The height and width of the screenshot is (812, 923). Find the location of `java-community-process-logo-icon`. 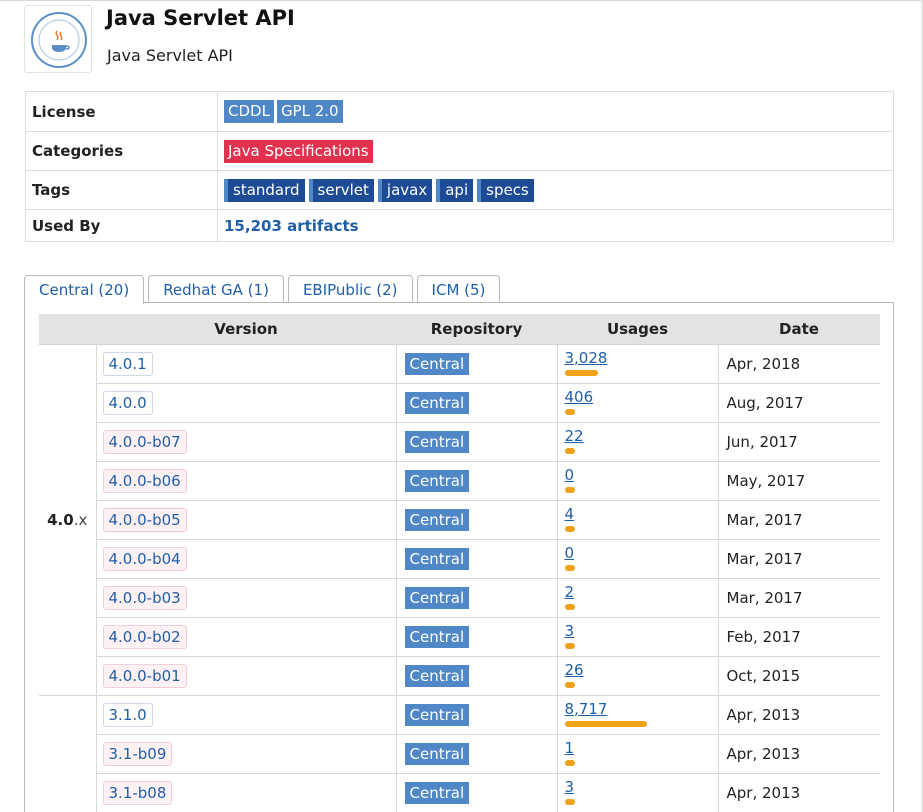

java-community-process-logo-icon is located at coordinates (59, 40).